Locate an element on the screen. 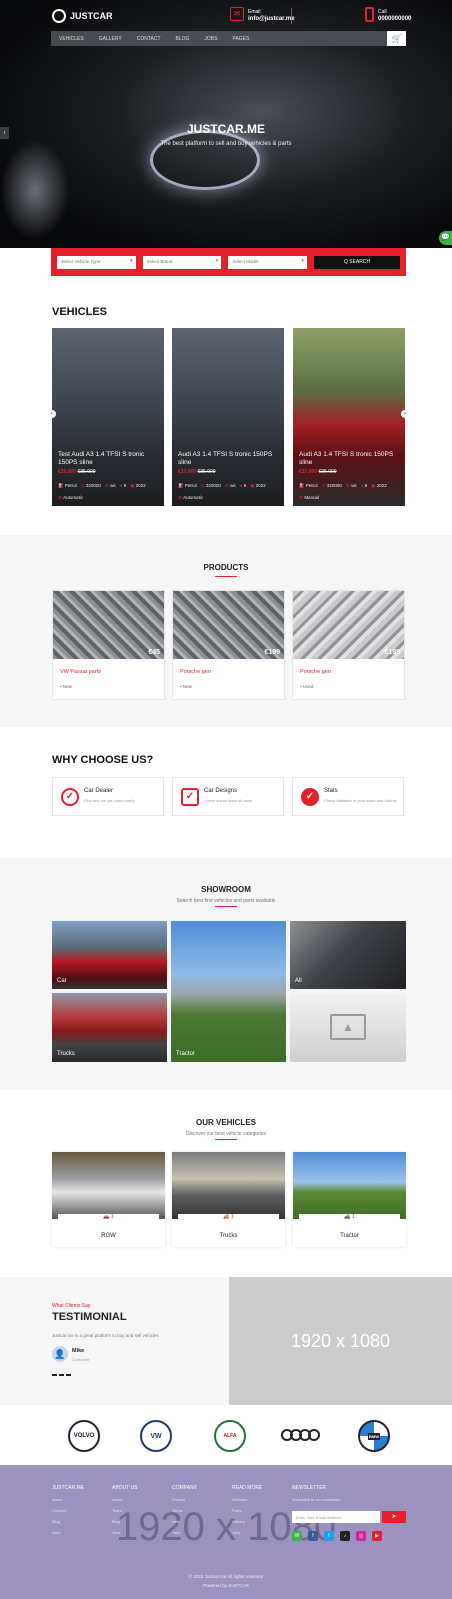  showroom-tile: Car is located at coordinates (109, 955).